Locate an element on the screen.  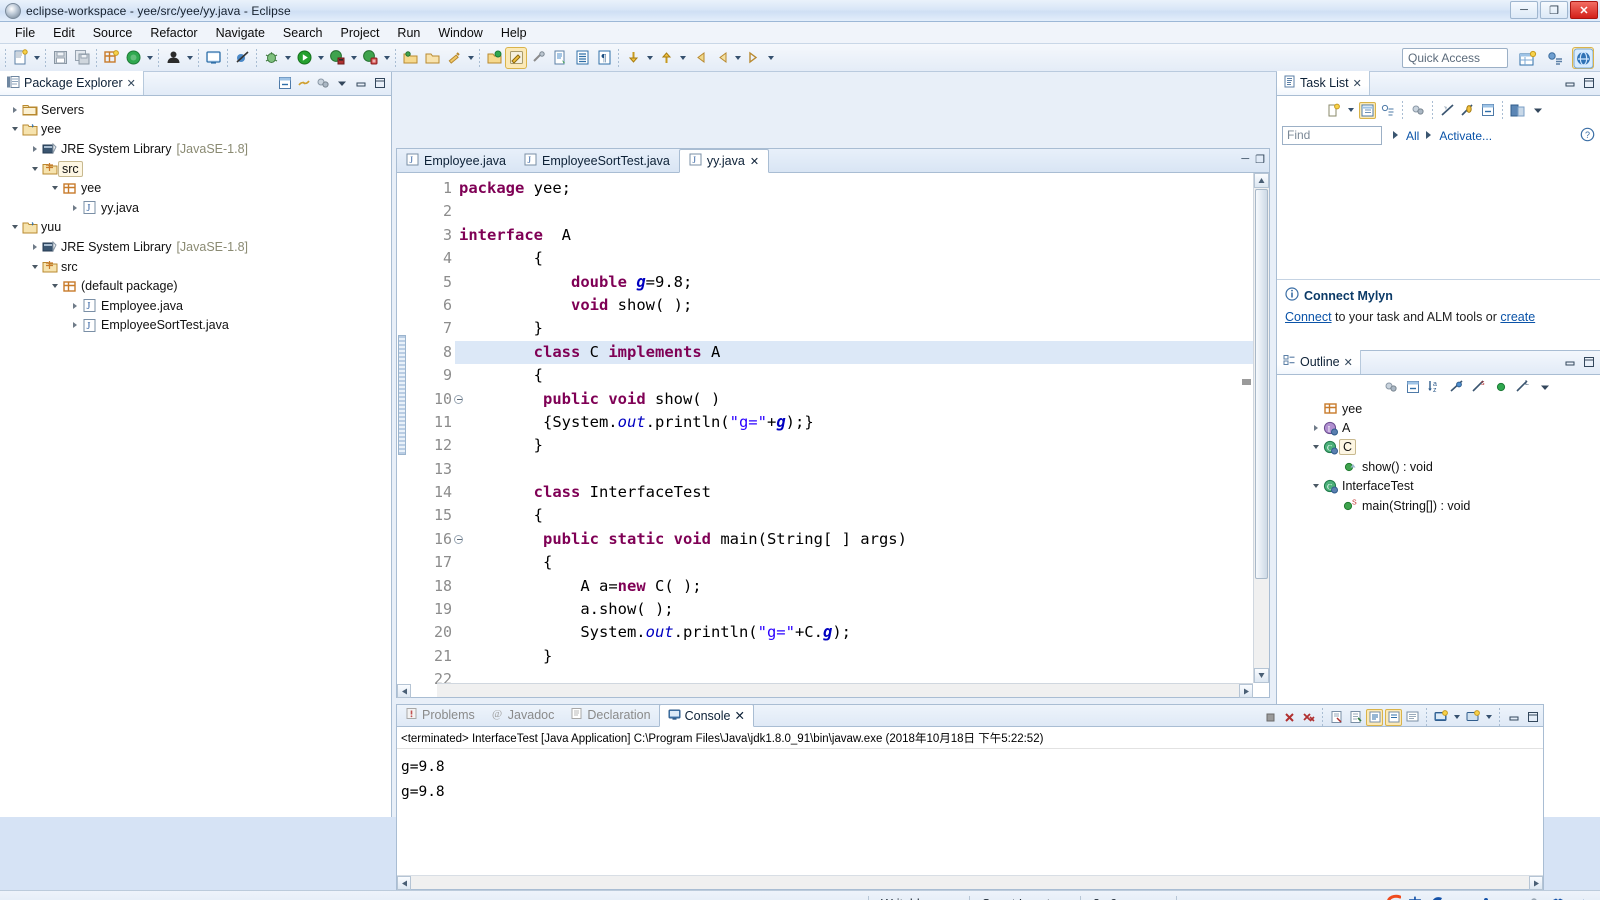
hide-non-public-icon is located at coordinates (1500, 386).